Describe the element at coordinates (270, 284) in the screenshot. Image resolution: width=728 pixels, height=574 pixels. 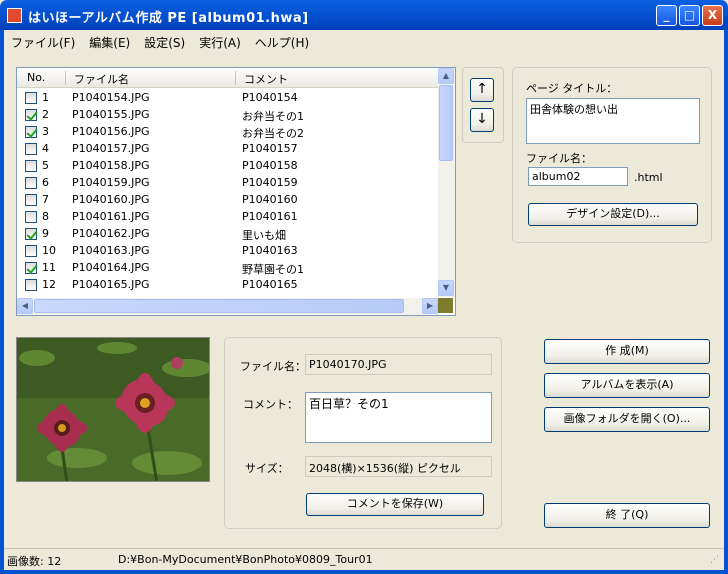
I see `row-comment: P1040165` at that location.